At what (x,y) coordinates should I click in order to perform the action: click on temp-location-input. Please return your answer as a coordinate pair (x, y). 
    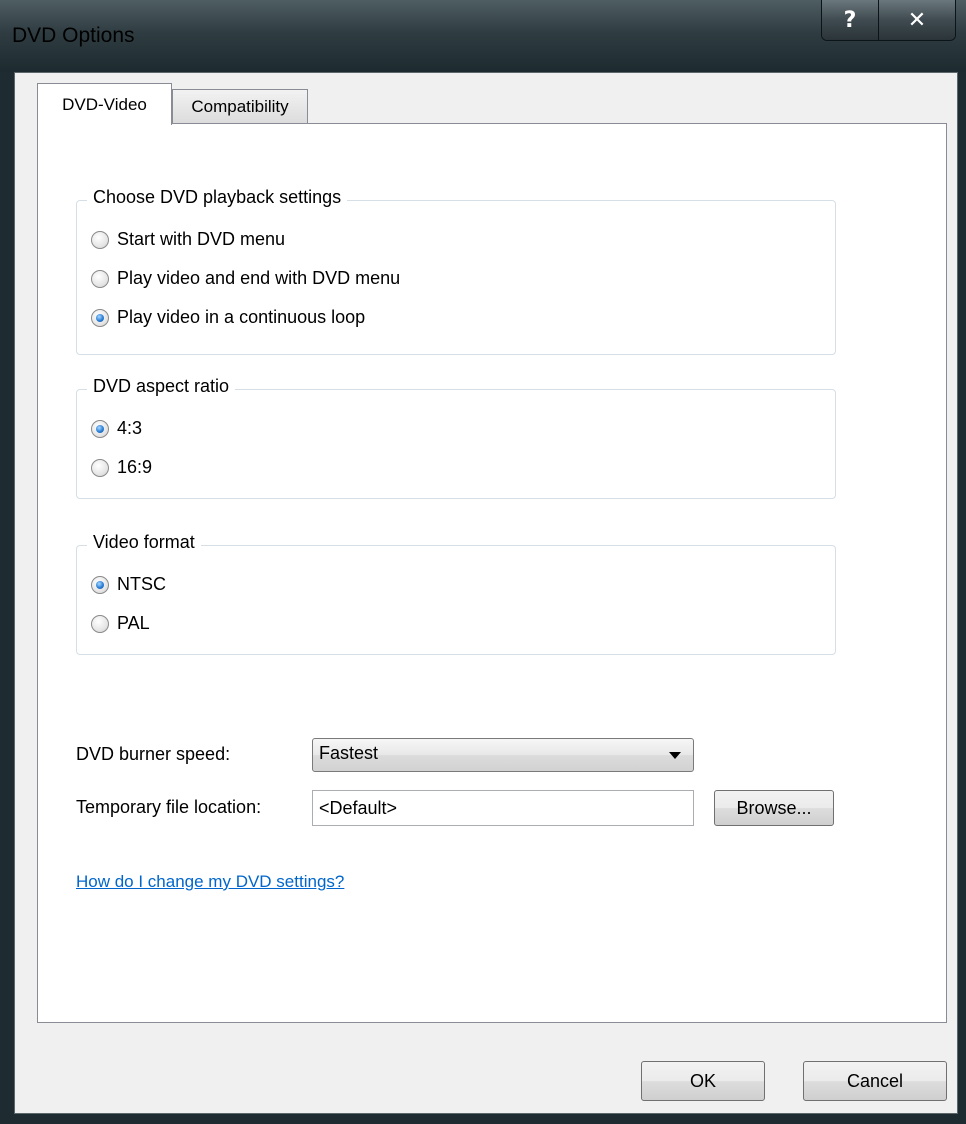
    Looking at the image, I should click on (503, 808).